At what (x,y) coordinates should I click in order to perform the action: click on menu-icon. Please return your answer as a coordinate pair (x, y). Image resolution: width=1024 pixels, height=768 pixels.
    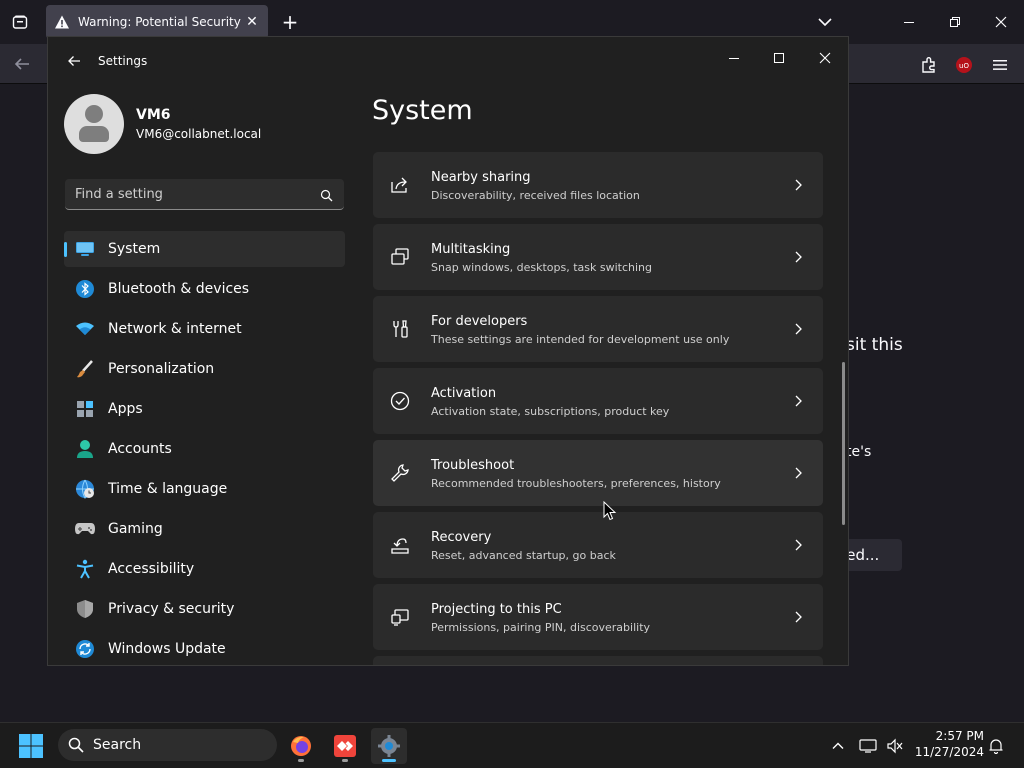
    Looking at the image, I should click on (1000, 65).